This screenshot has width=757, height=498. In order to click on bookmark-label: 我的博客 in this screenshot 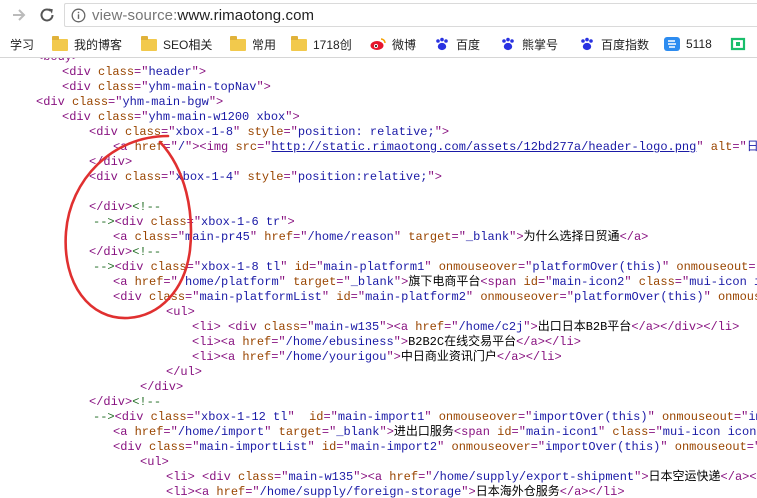, I will do `click(98, 44)`.